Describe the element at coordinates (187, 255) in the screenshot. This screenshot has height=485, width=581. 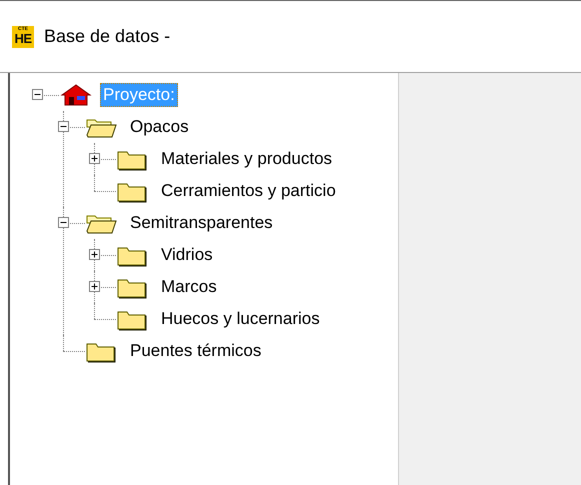
I see `tree-item: Vidrios` at that location.